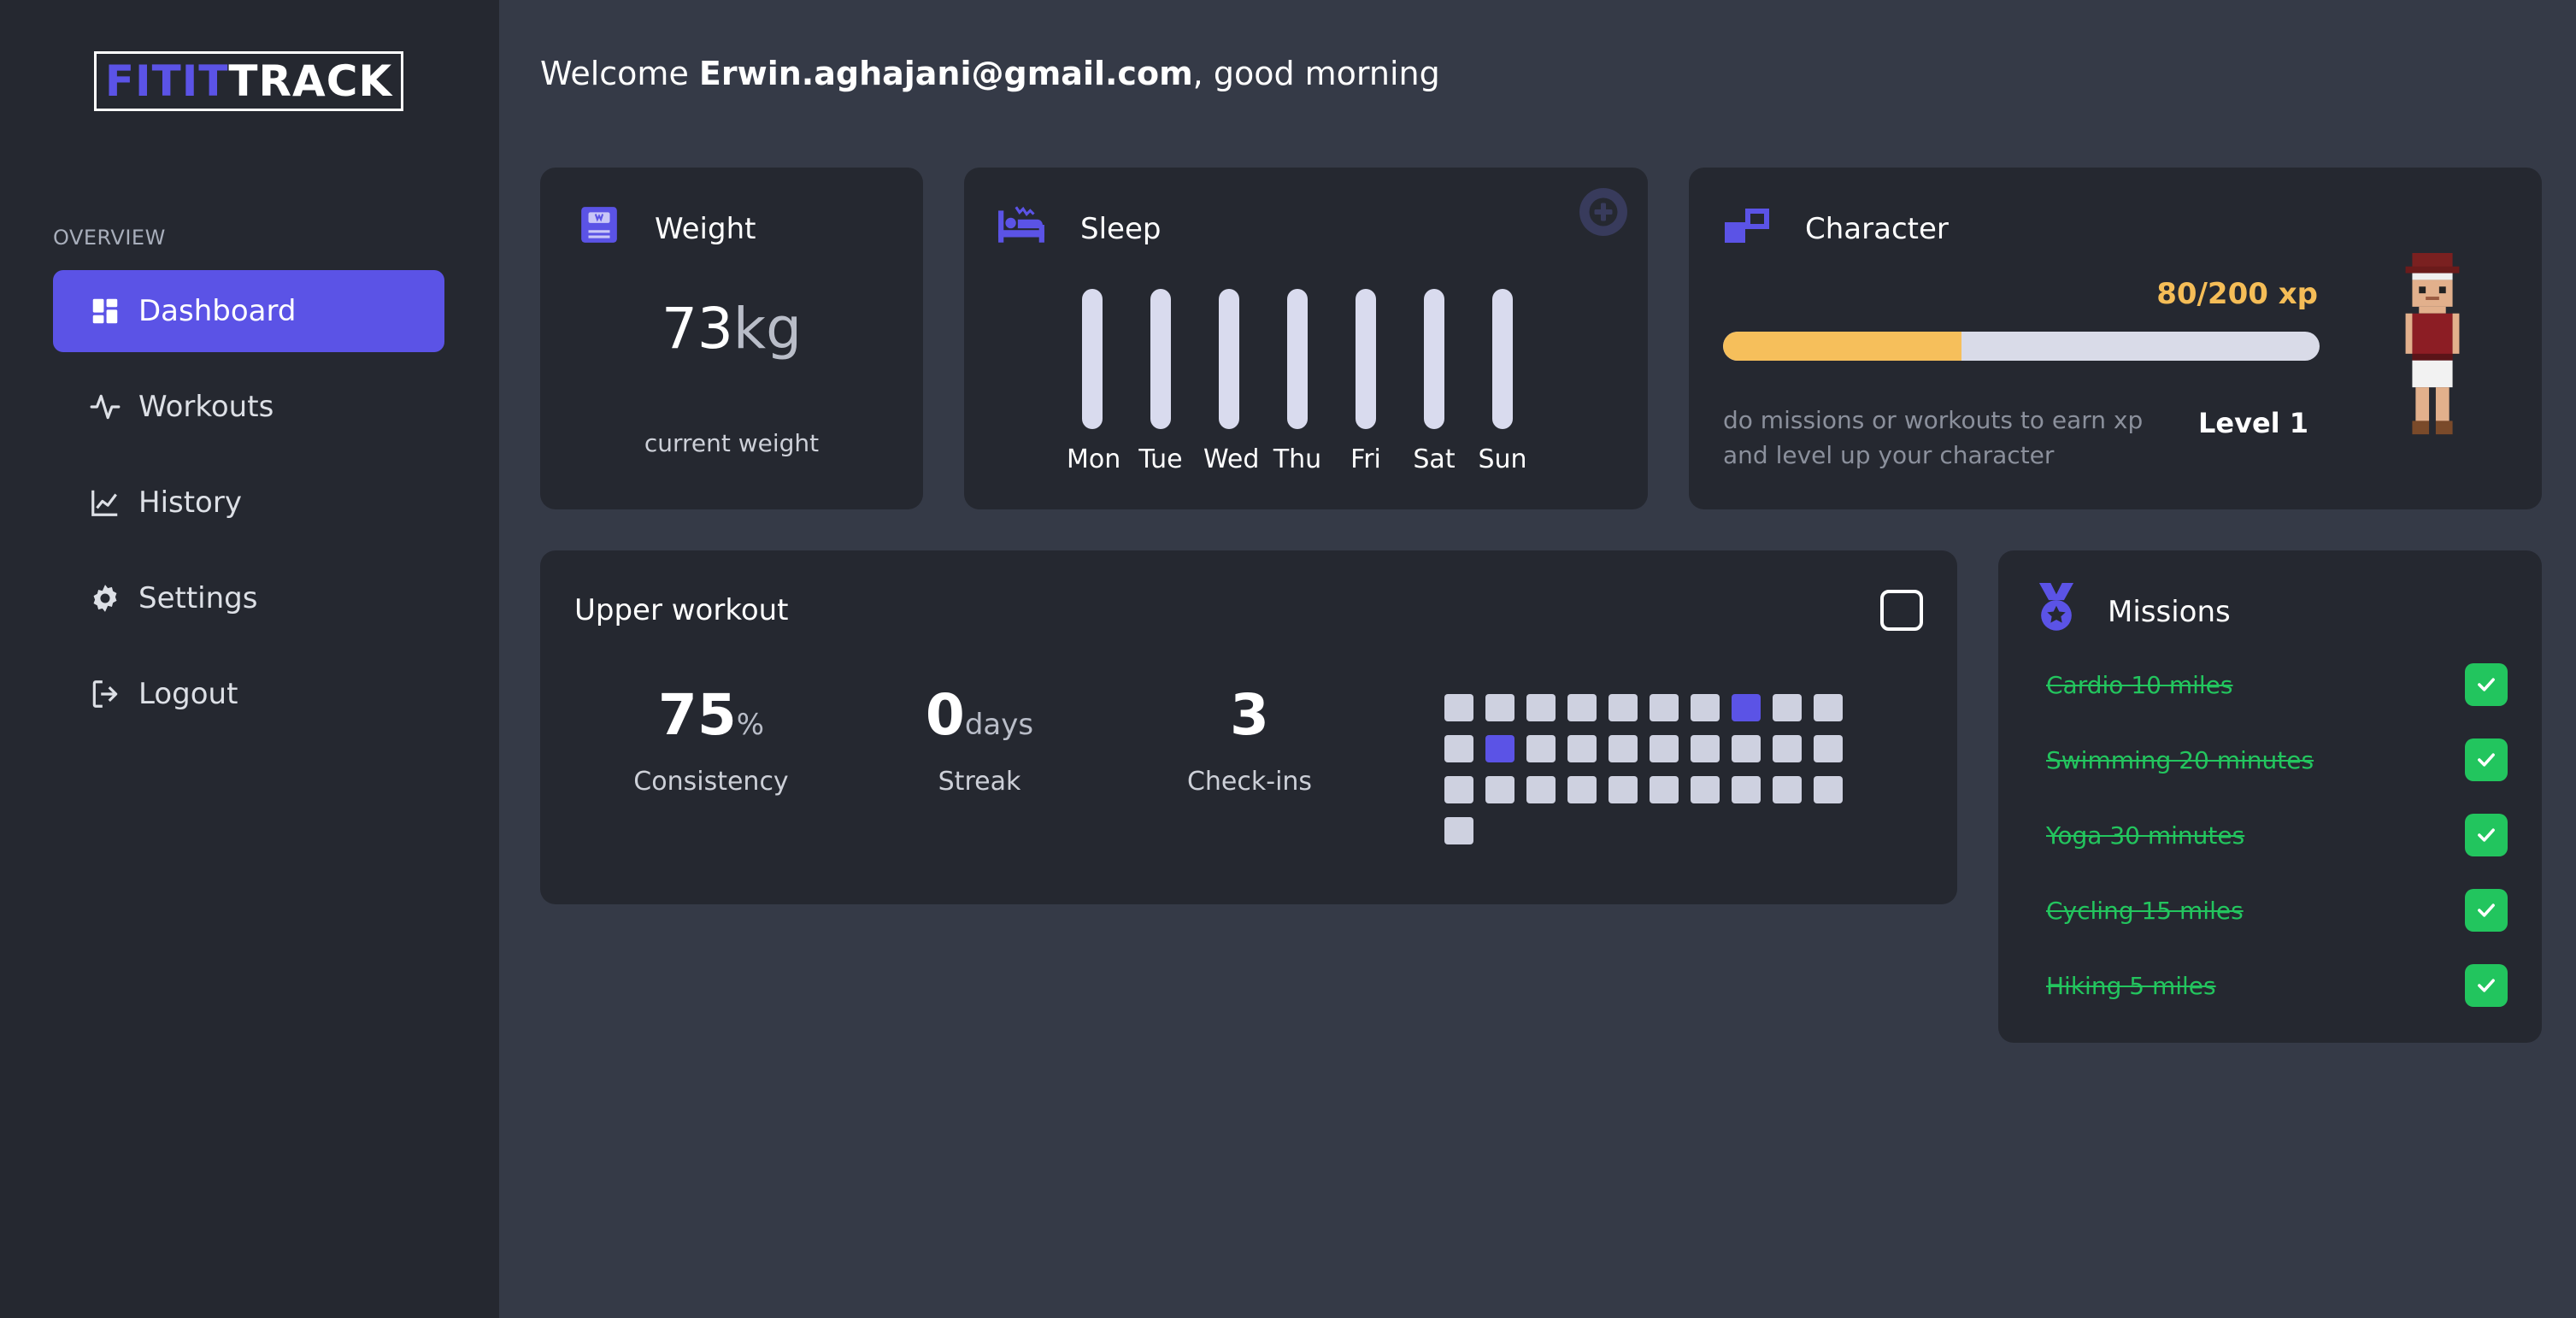 Image resolution: width=2576 pixels, height=1318 pixels. I want to click on xp-progress-fill, so click(1842, 346).